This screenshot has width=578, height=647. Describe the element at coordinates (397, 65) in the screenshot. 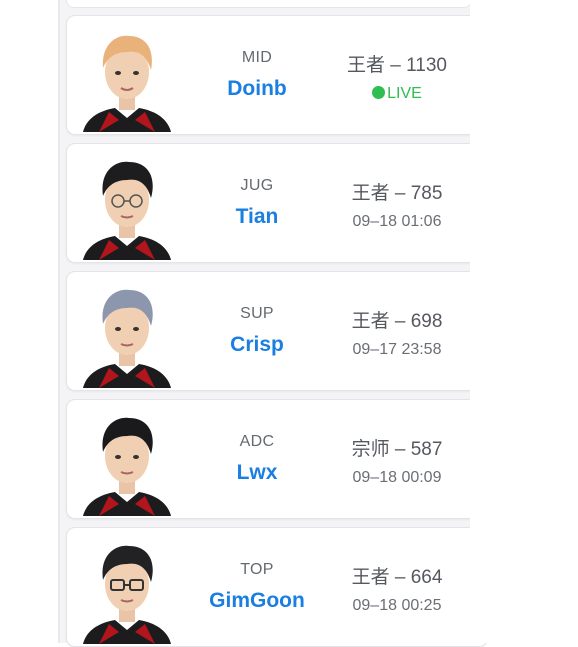

I see `player-rank: 王者 – 1130` at that location.